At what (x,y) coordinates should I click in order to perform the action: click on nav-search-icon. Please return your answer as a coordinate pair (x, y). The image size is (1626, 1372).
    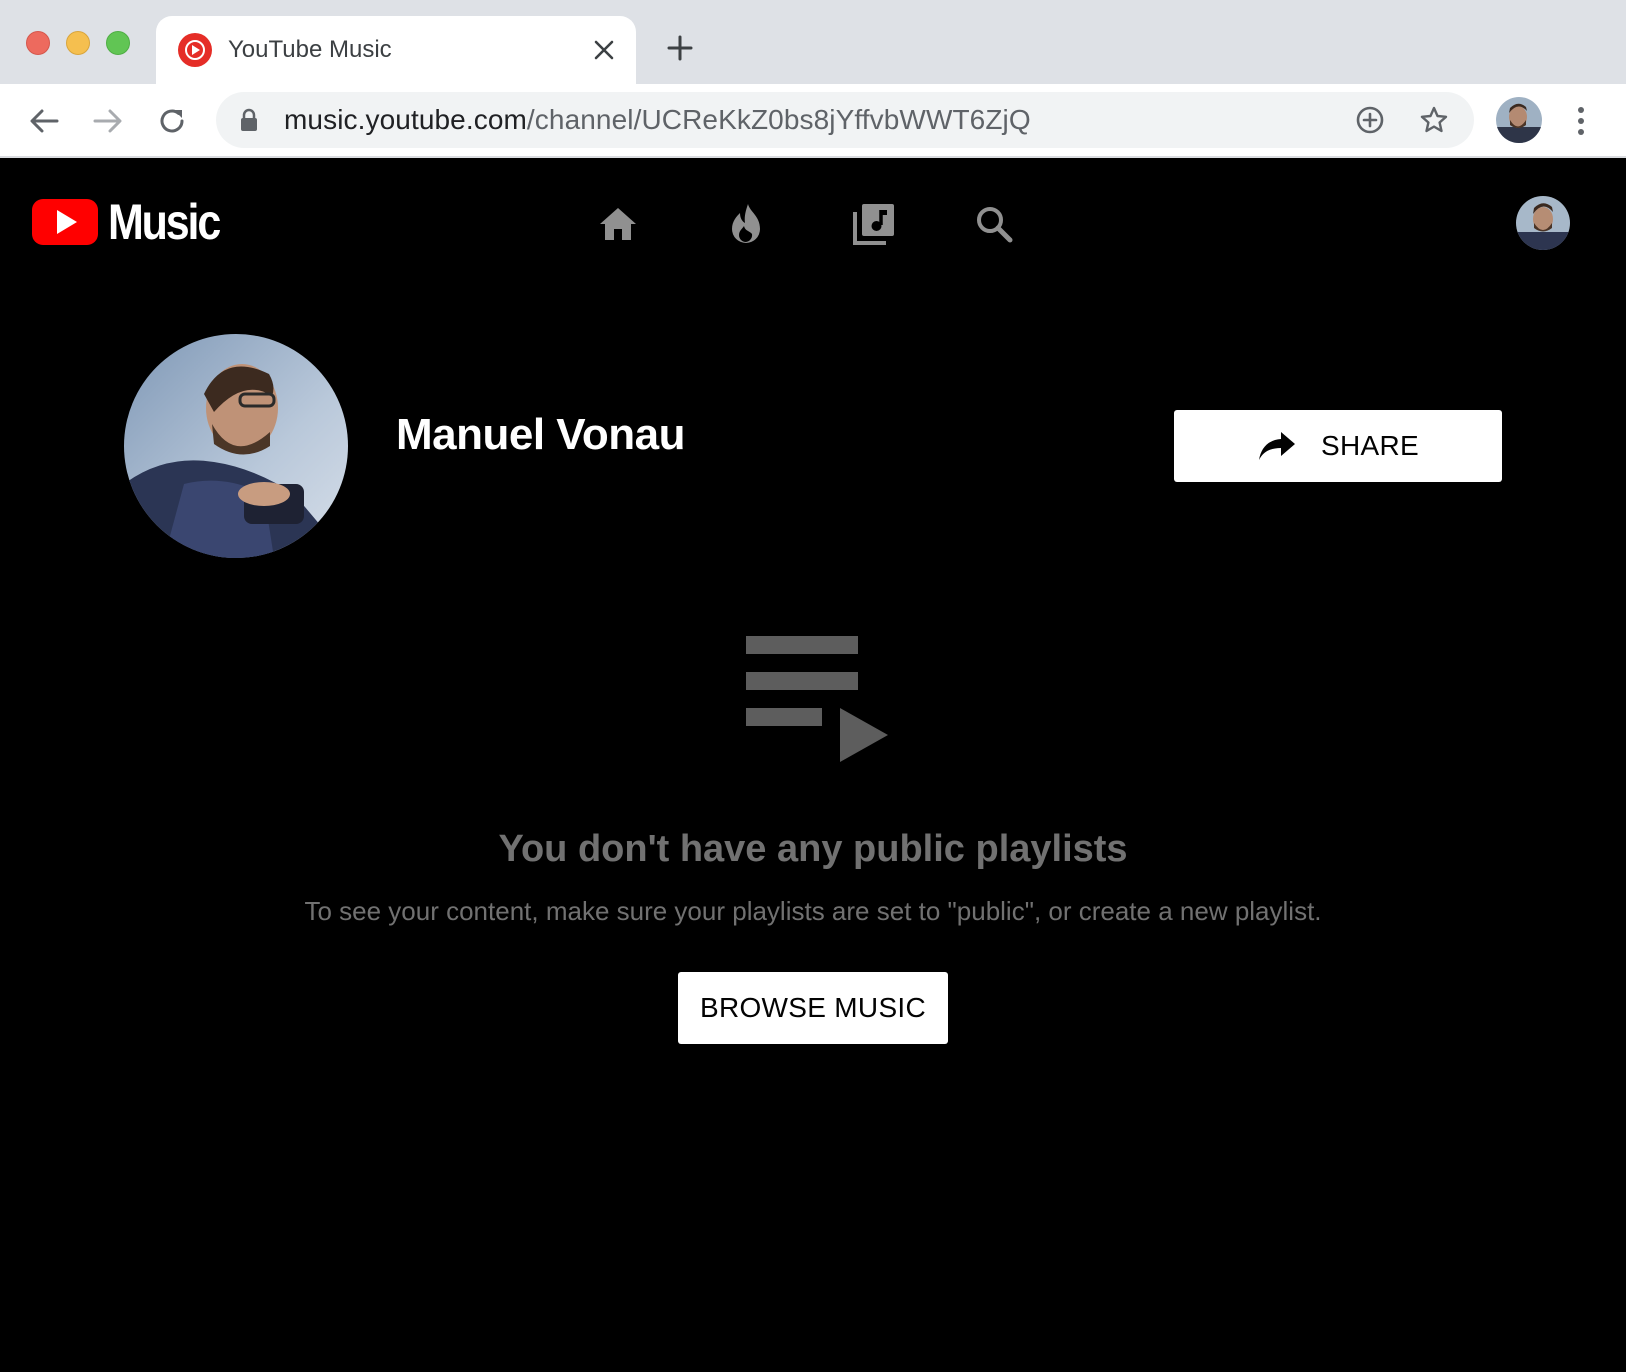
    Looking at the image, I should click on (994, 224).